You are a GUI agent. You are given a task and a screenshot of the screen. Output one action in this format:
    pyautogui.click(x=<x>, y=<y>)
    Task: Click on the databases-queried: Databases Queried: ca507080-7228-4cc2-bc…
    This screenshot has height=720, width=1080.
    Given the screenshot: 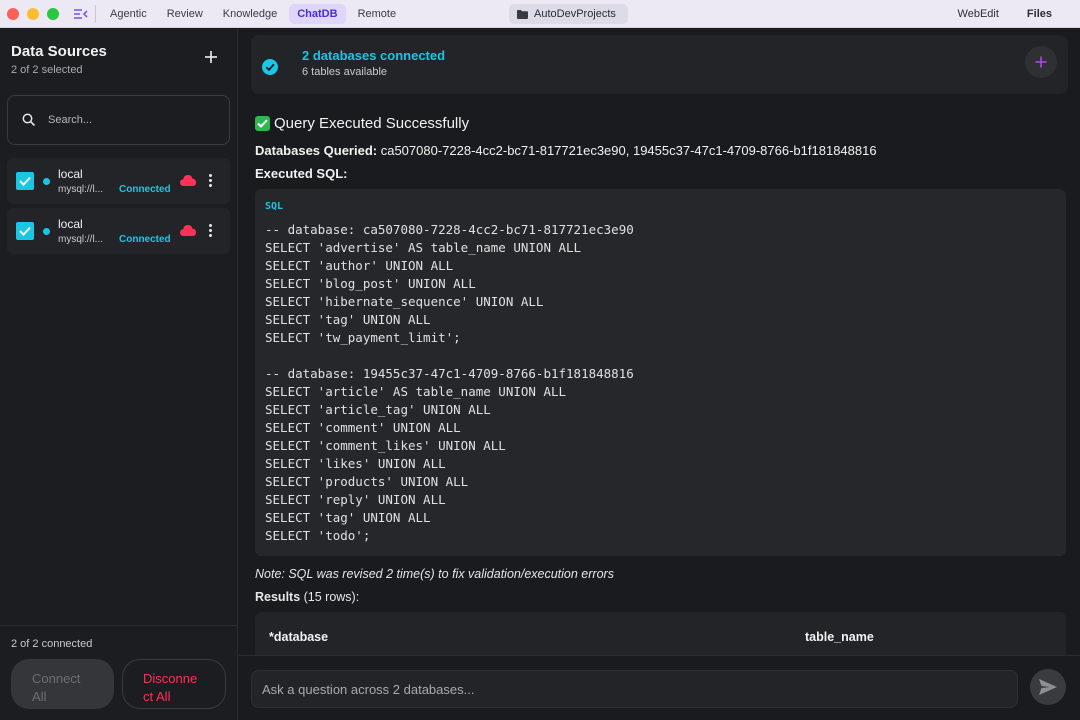 What is the action you would take?
    pyautogui.click(x=566, y=150)
    